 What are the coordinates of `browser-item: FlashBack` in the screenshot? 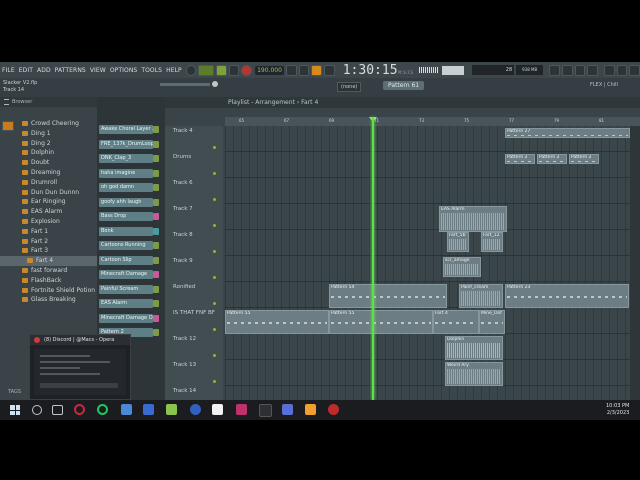 It's located at (48, 281).